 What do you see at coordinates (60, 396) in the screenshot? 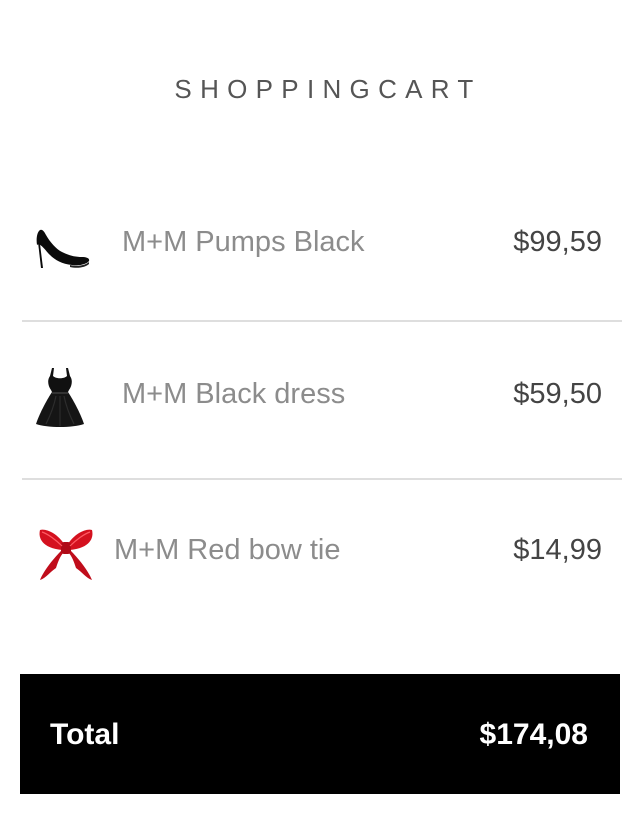
I see `black-dress-icon` at bounding box center [60, 396].